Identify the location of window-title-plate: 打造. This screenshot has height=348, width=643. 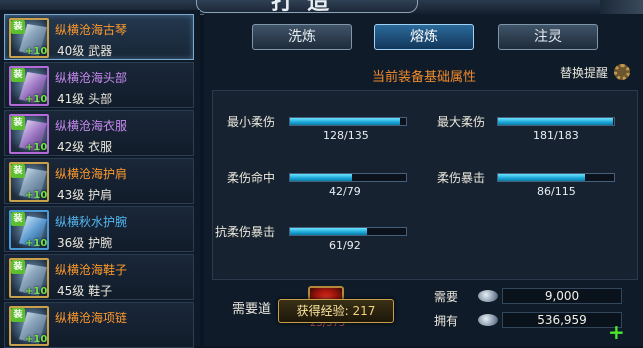
(307, 7).